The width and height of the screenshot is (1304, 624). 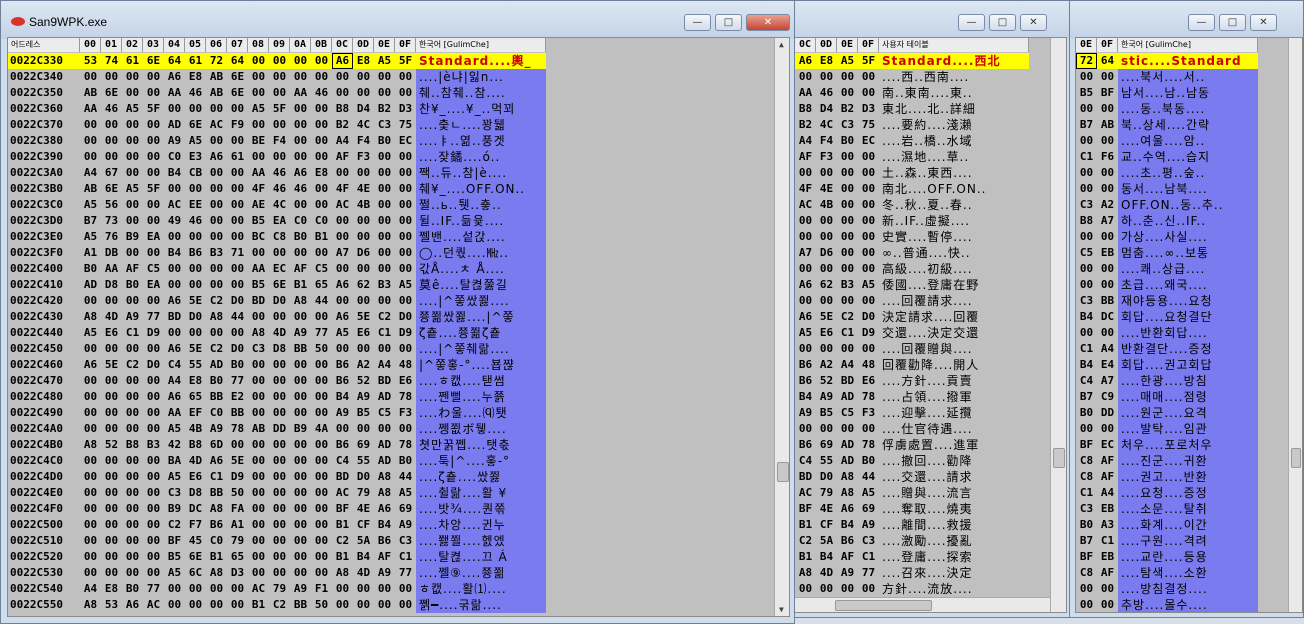 What do you see at coordinates (1167, 397) in the screenshot?
I see `table-row: B7 C9 ....매매....점령` at bounding box center [1167, 397].